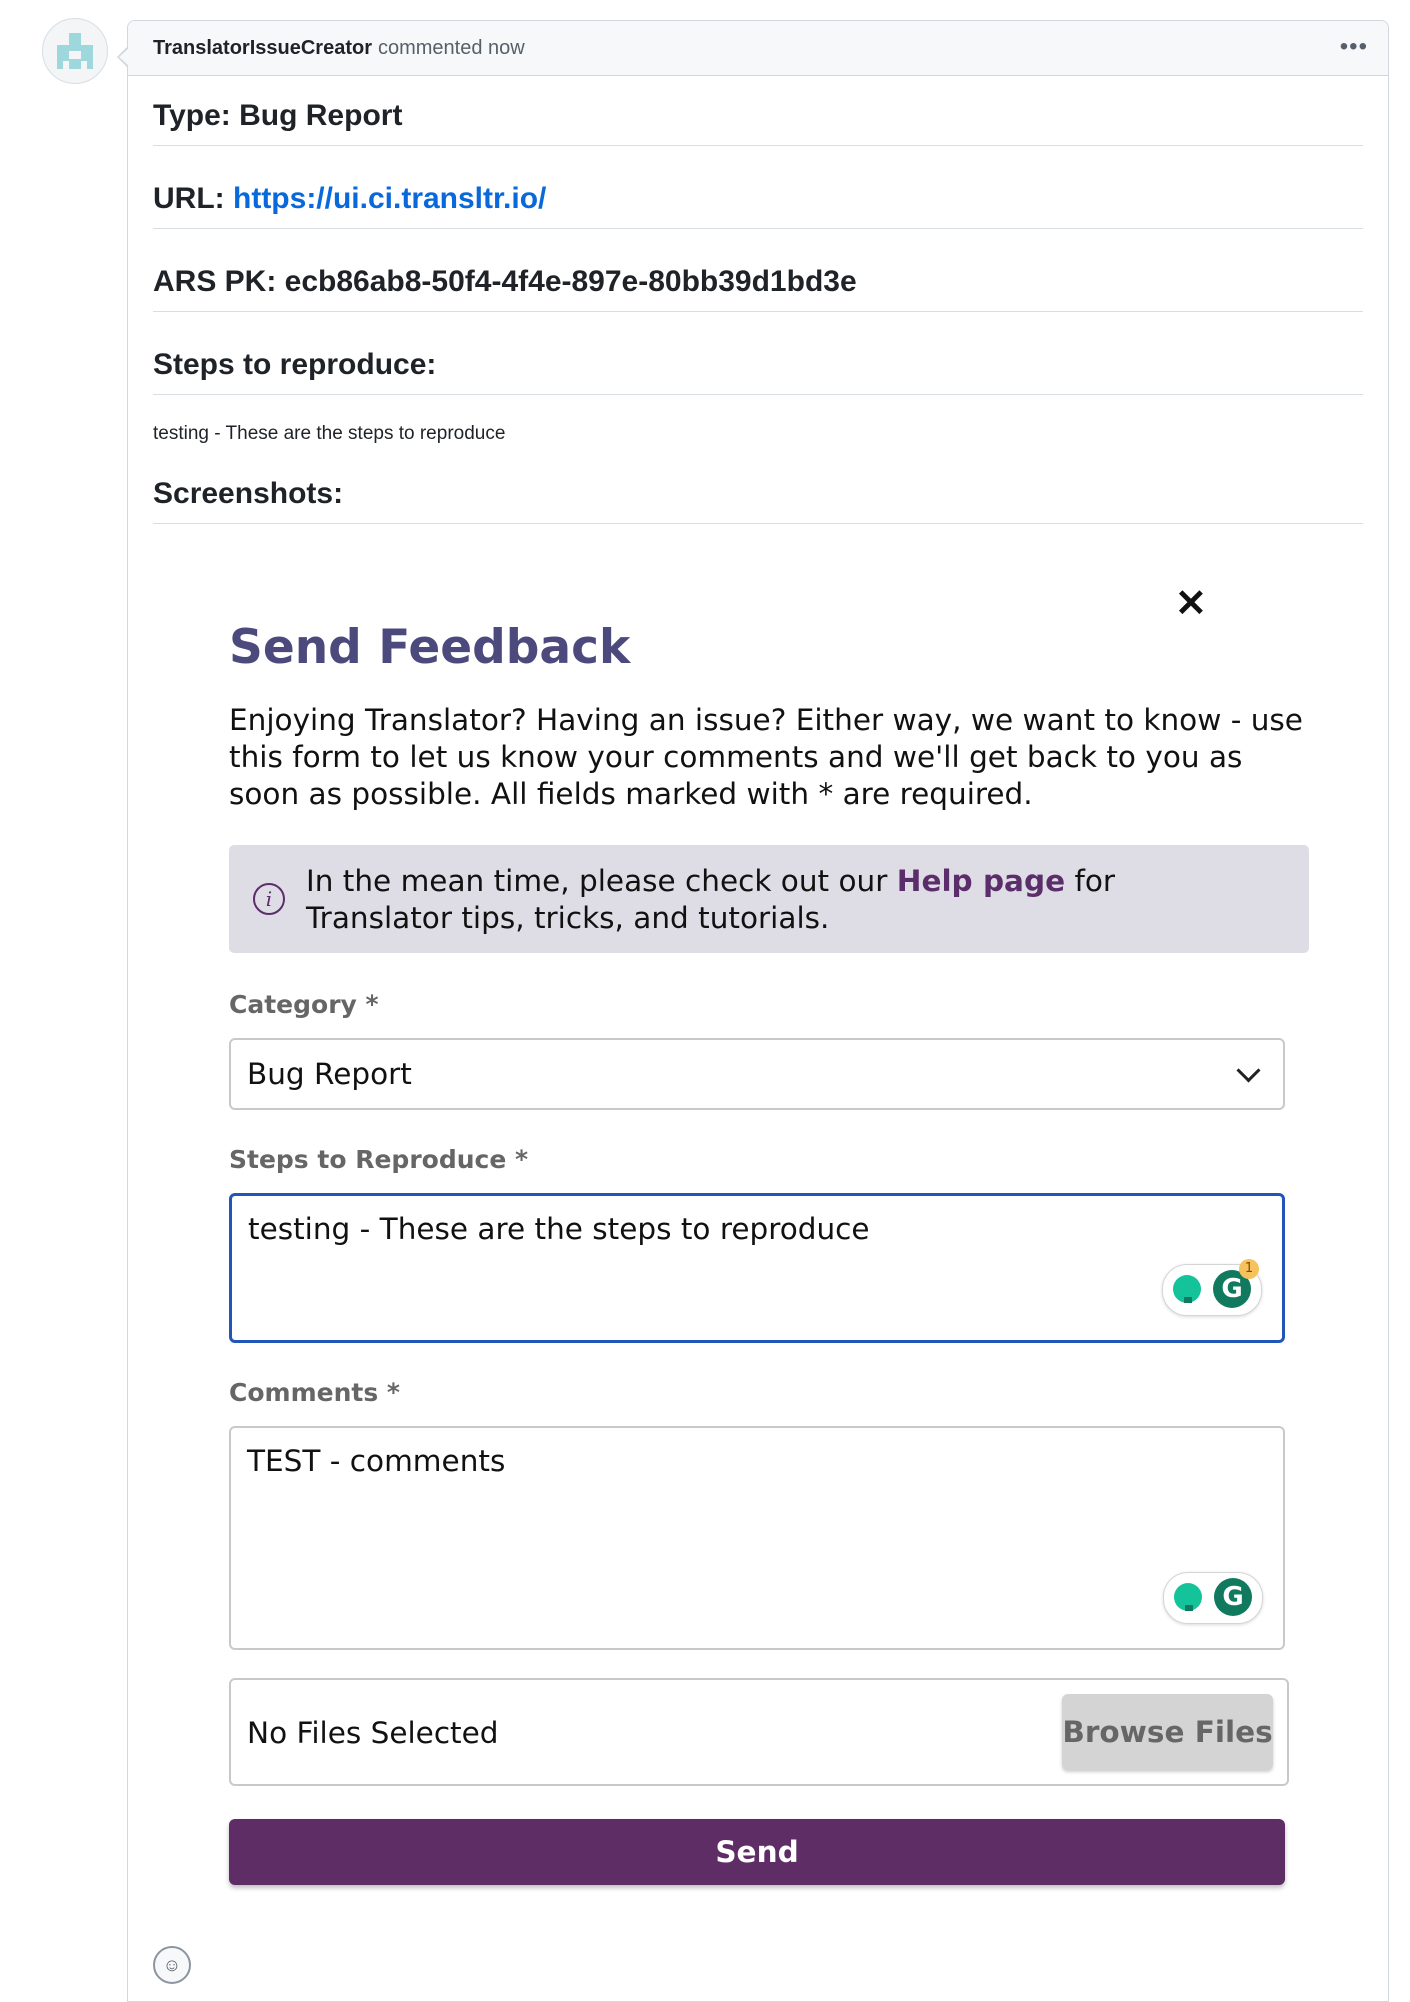 The height and width of the screenshot is (2002, 1410). I want to click on chevron-down-icon, so click(1248, 1070).